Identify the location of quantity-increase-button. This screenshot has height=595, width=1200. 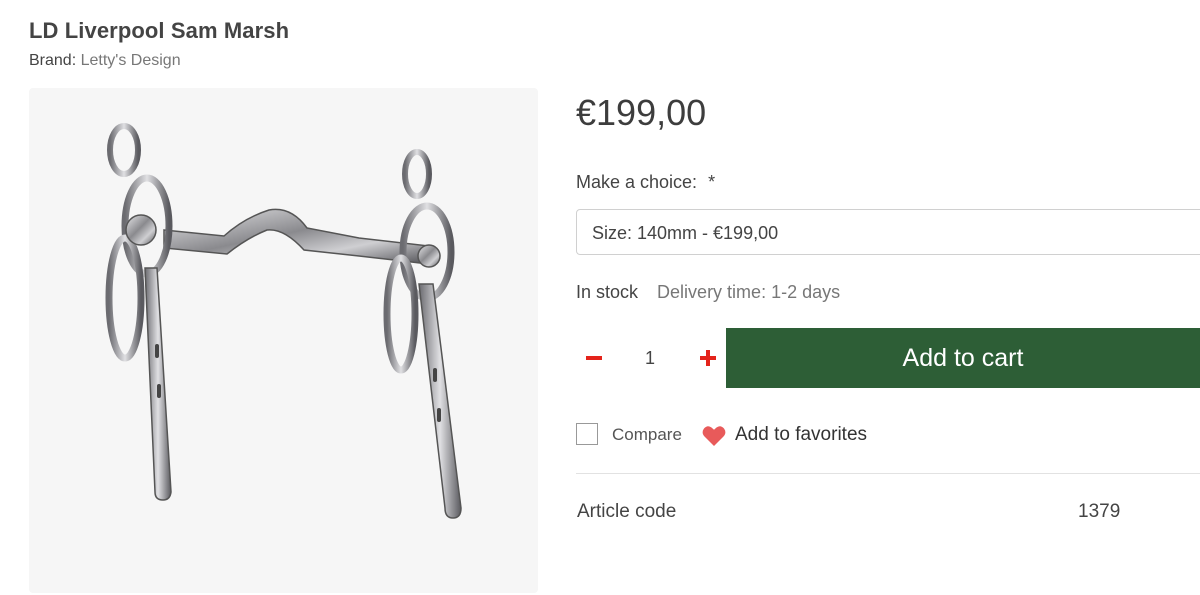
(708, 358).